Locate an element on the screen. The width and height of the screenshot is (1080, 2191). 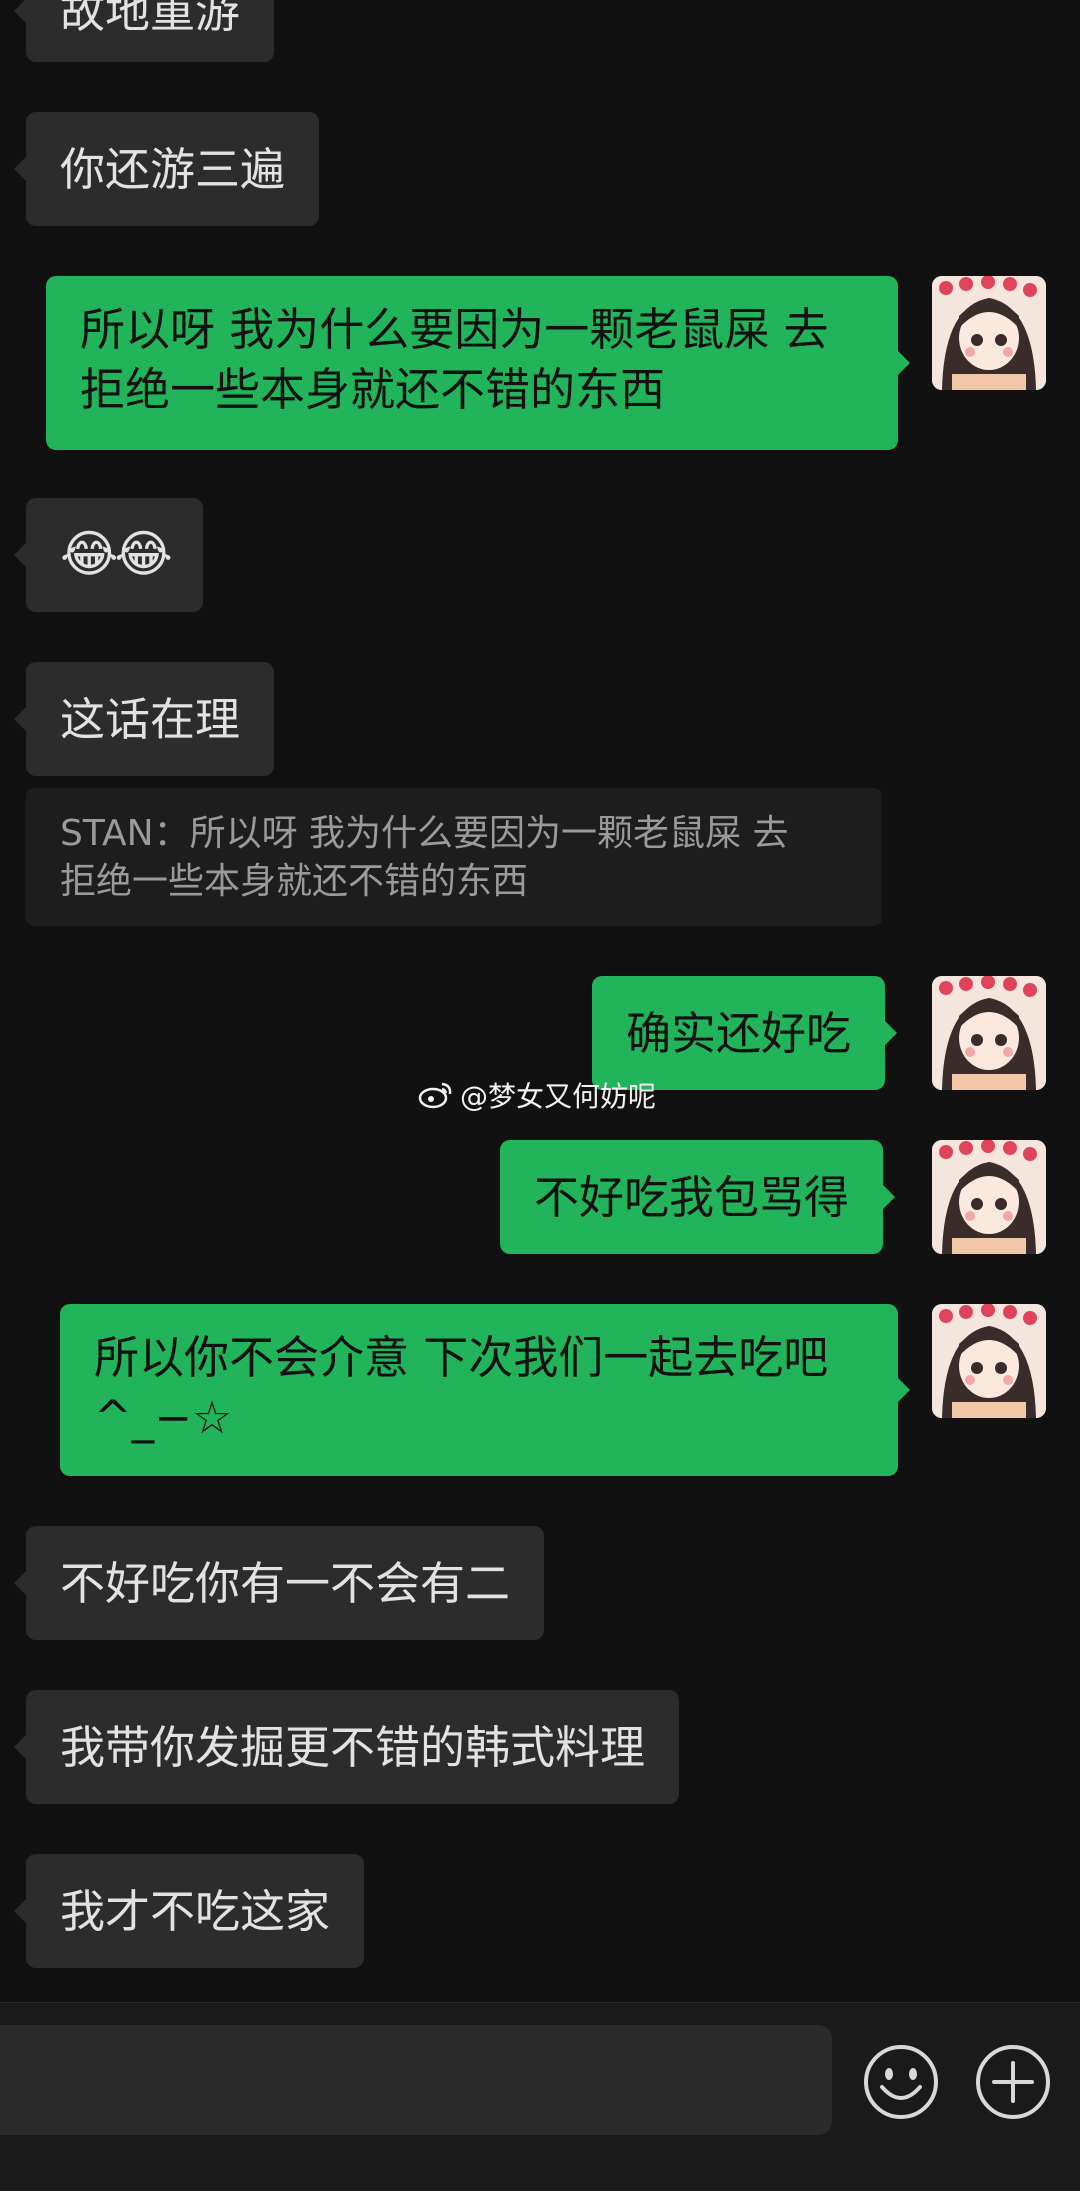
message-text: 不好吃我包骂得 is located at coordinates (692, 1197).